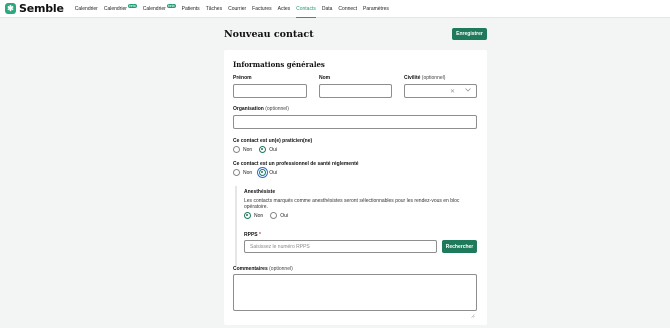  Describe the element at coordinates (459, 246) in the screenshot. I see `rechercher-button: Rechercher` at that location.